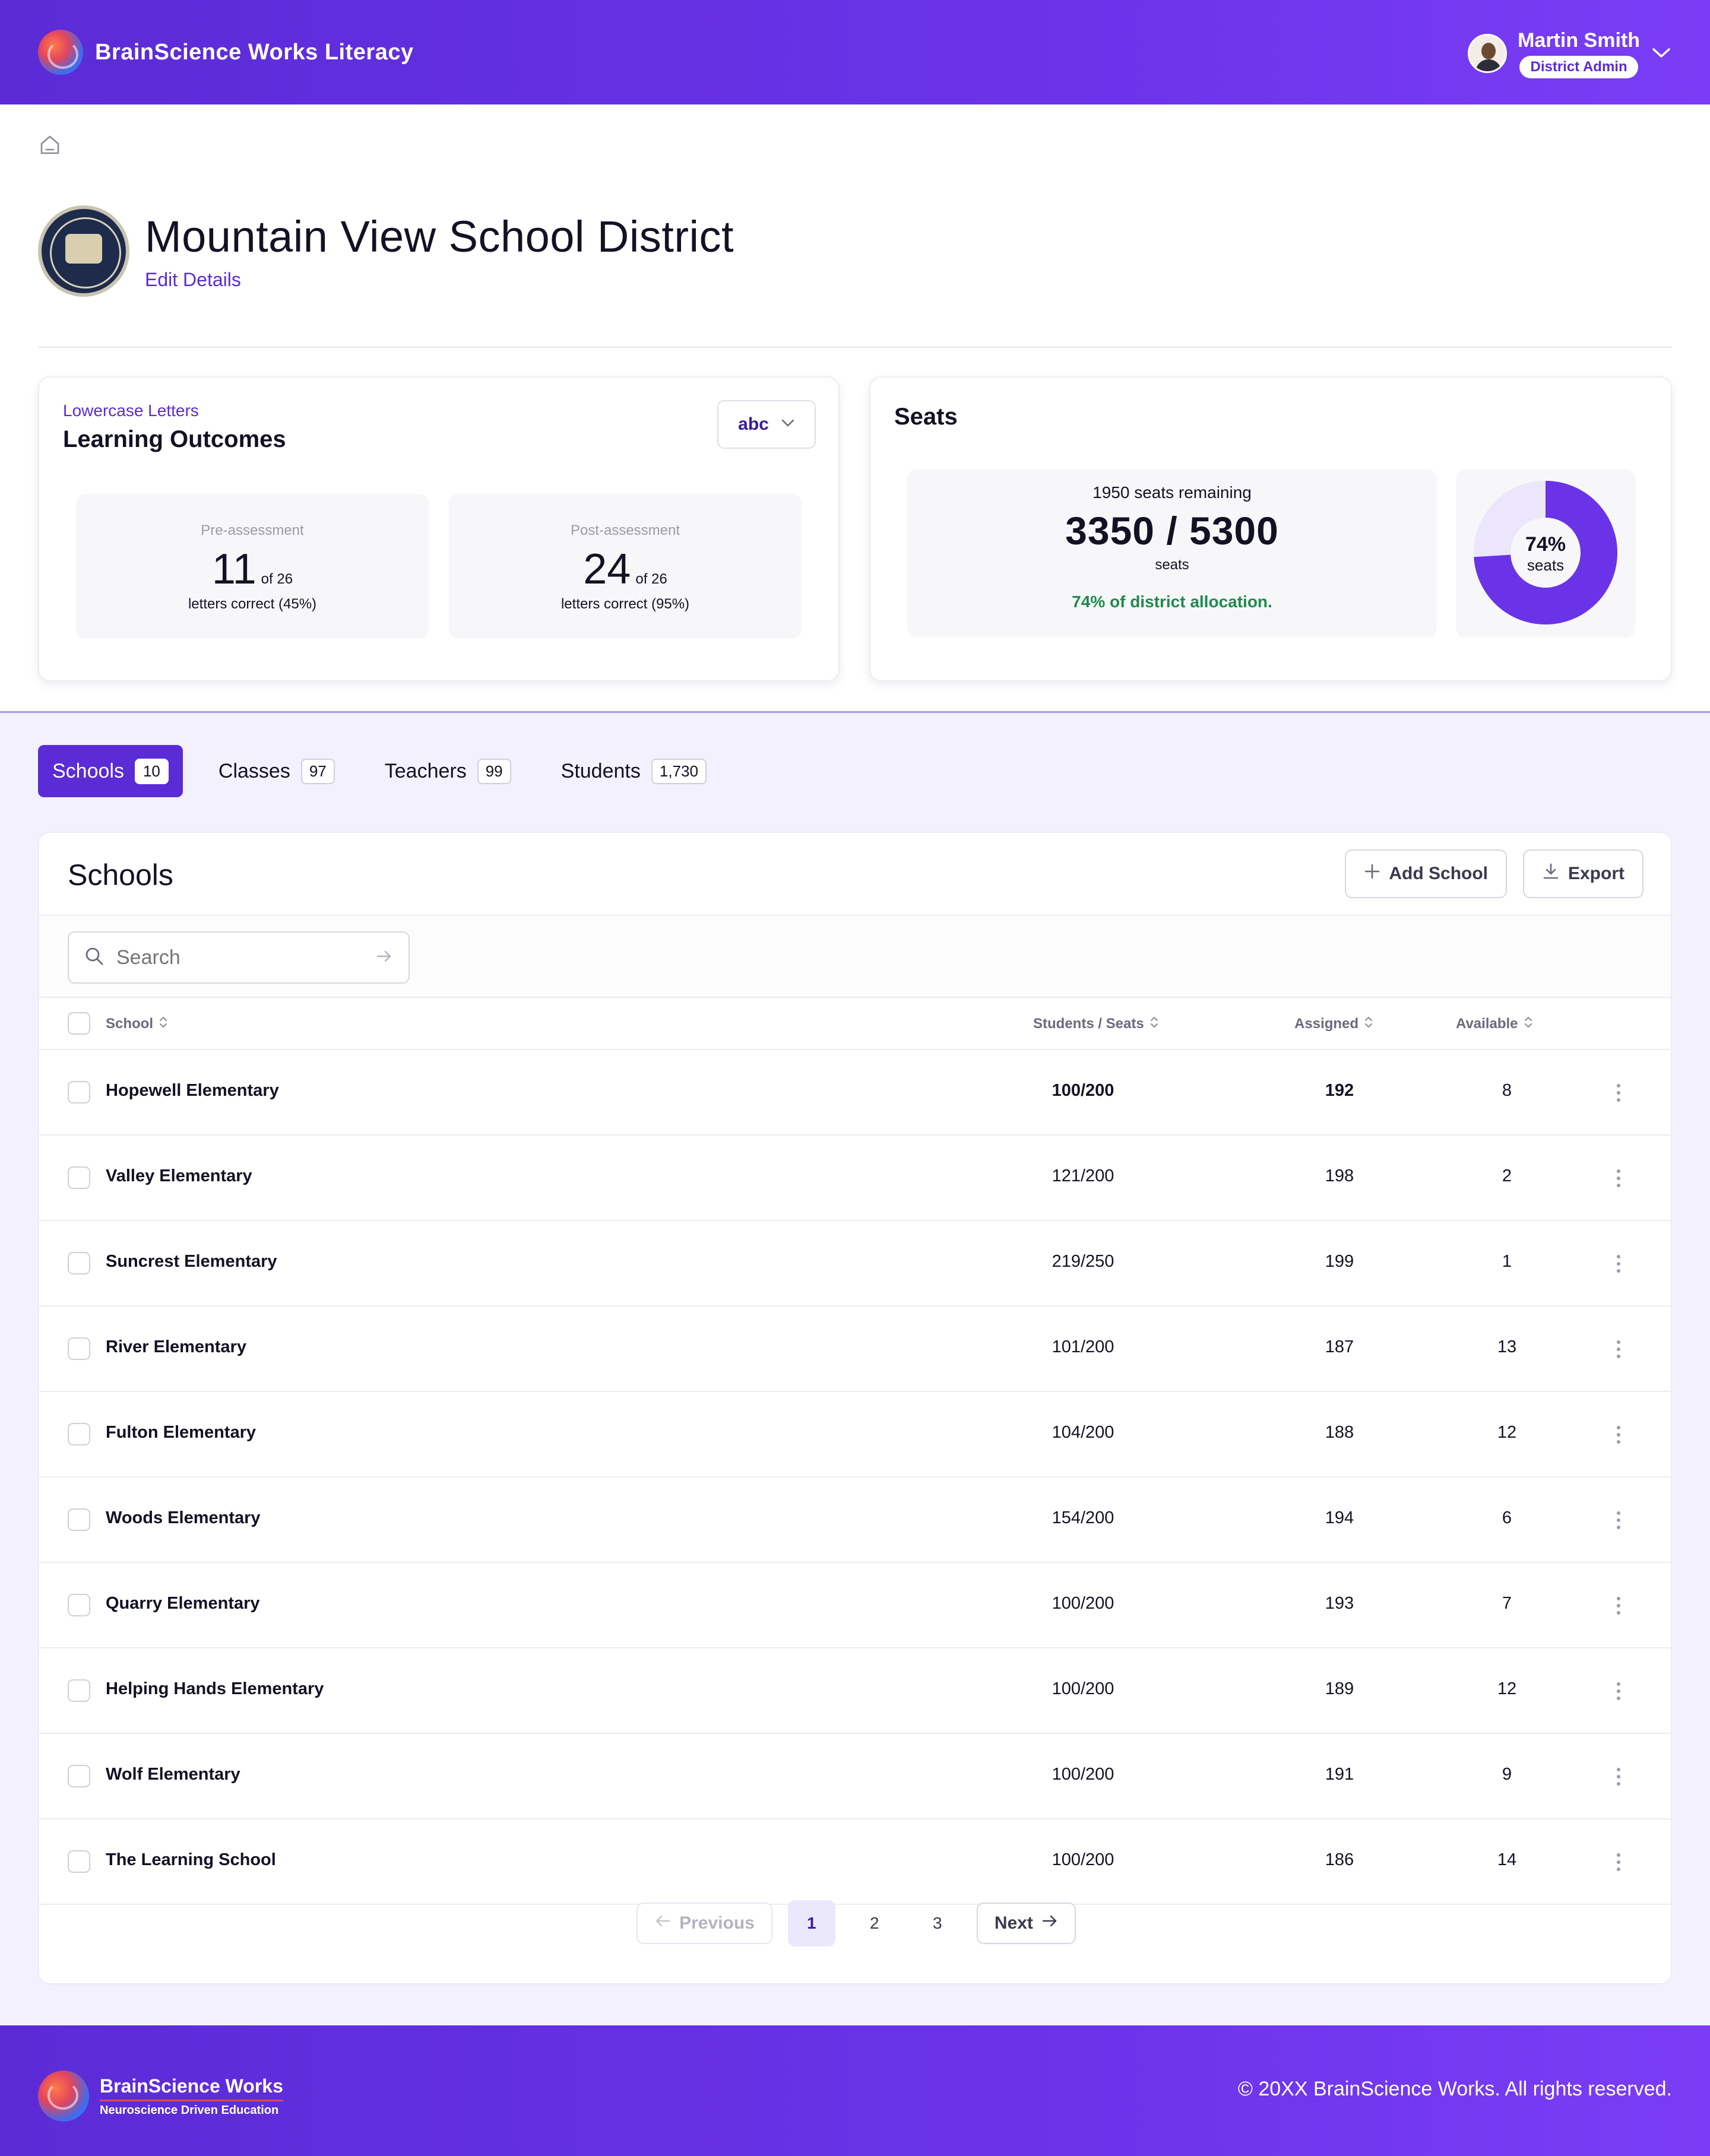 This screenshot has height=2156, width=1710. I want to click on select-all-checkbox, so click(79, 1024).